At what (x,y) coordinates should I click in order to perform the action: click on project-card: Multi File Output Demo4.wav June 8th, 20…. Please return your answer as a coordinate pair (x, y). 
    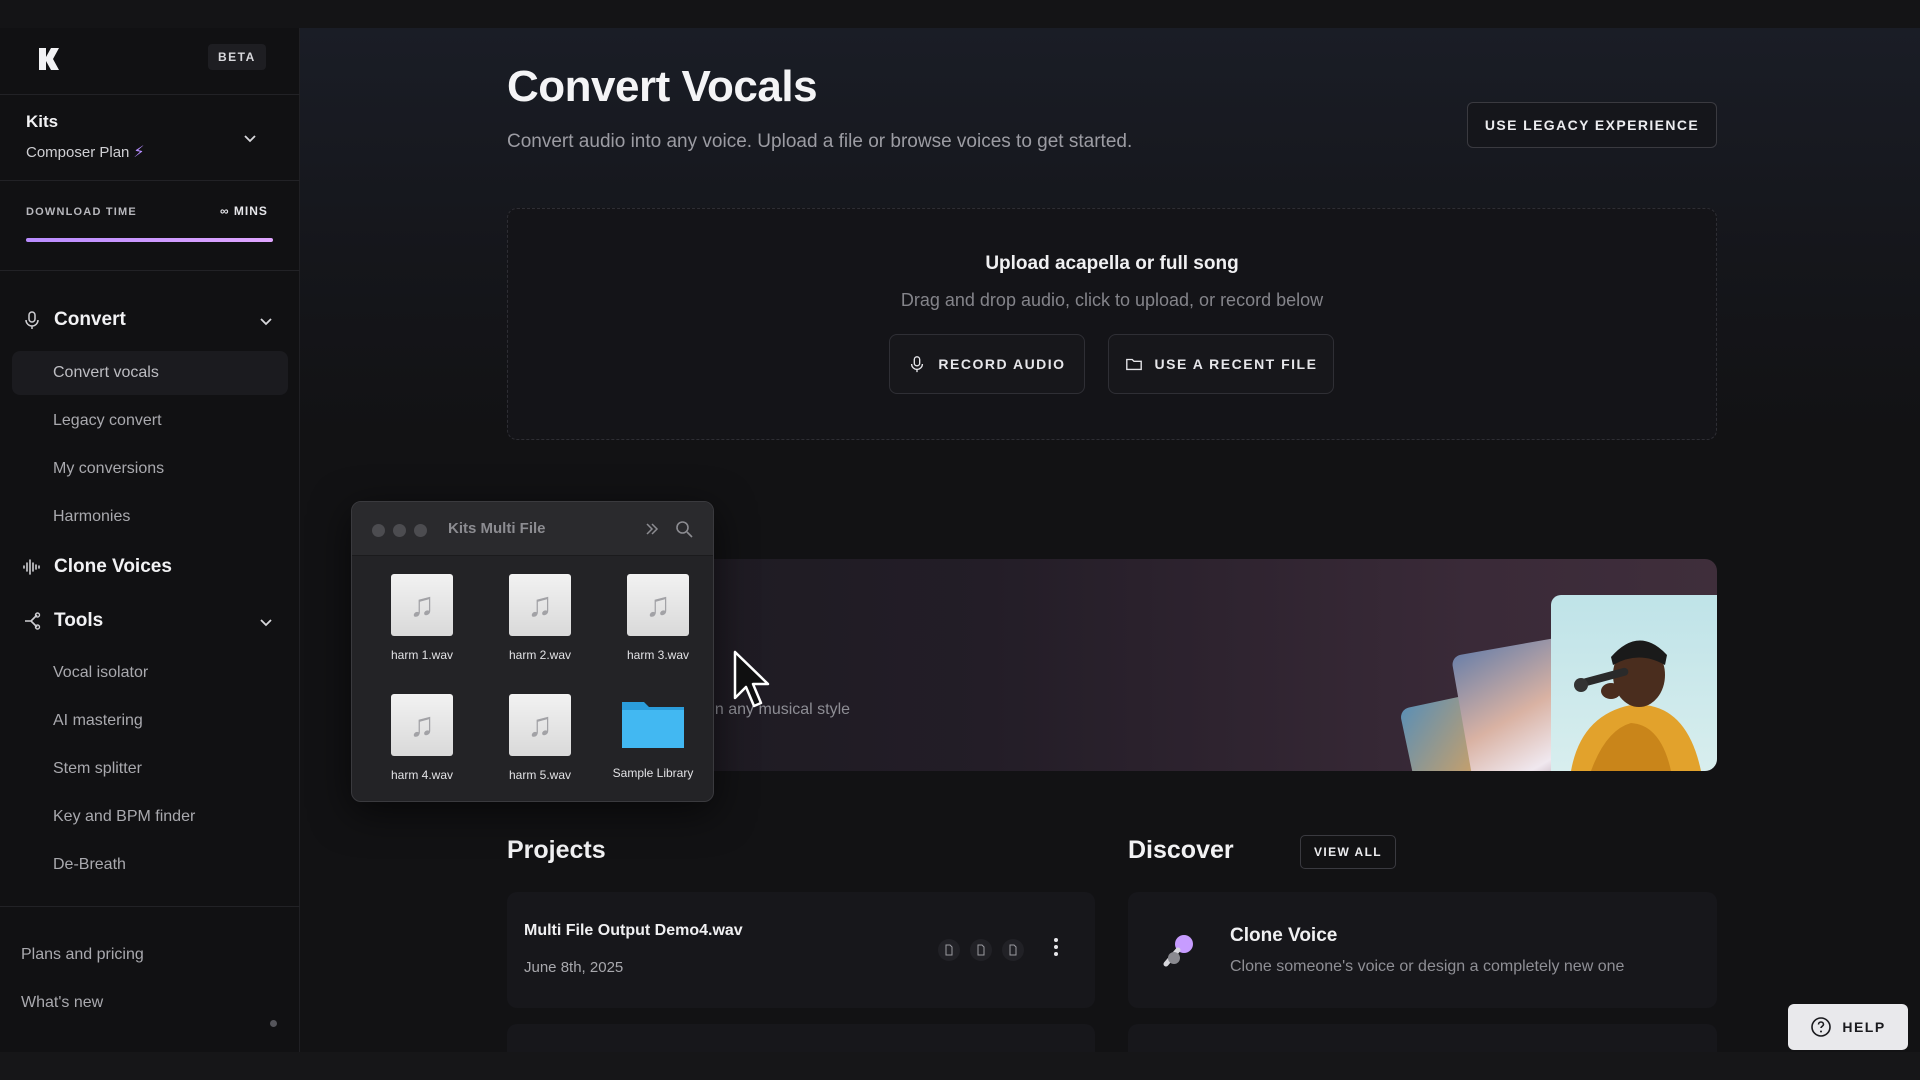
    Looking at the image, I should click on (801, 950).